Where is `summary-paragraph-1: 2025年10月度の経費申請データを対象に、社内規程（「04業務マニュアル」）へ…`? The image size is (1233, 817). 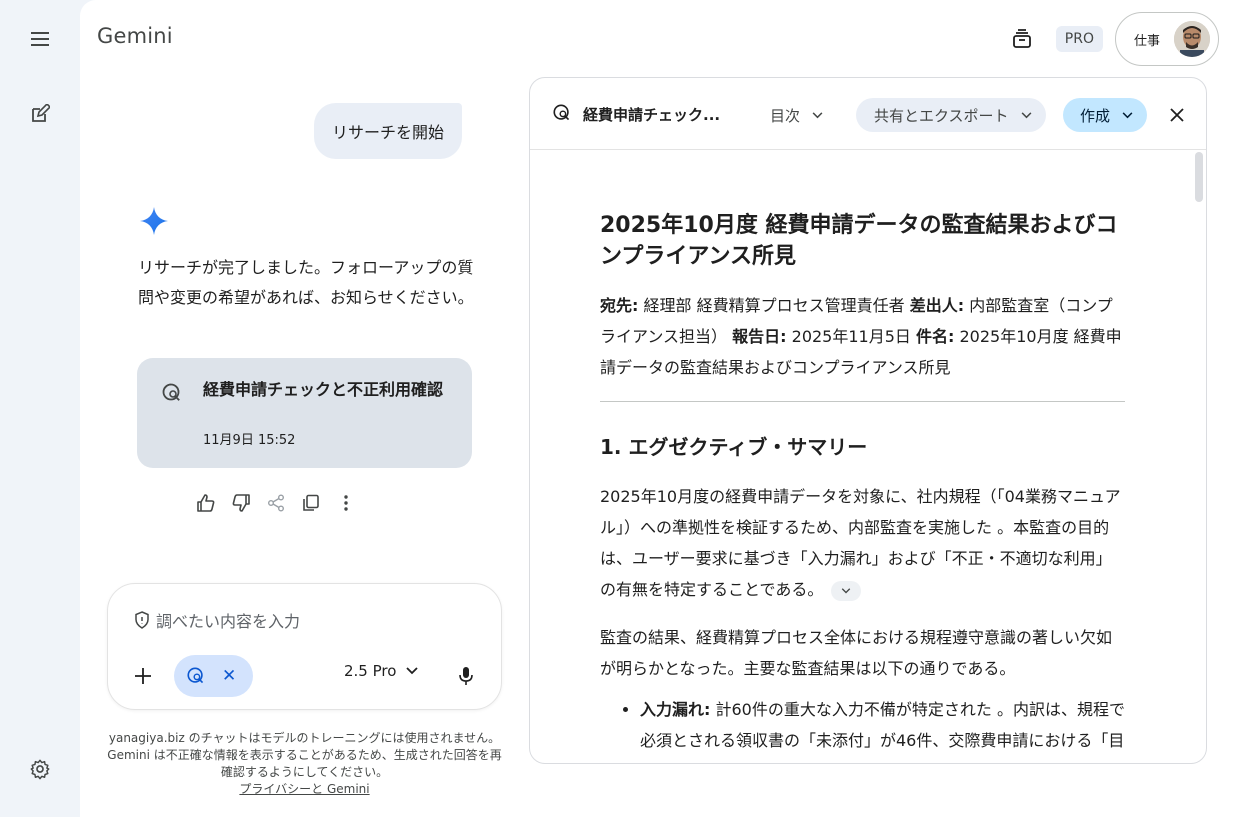
summary-paragraph-1: 2025年10月度の経費申請データを対象に、社内規程（「04業務マニュアル」）へ… is located at coordinates (862, 543).